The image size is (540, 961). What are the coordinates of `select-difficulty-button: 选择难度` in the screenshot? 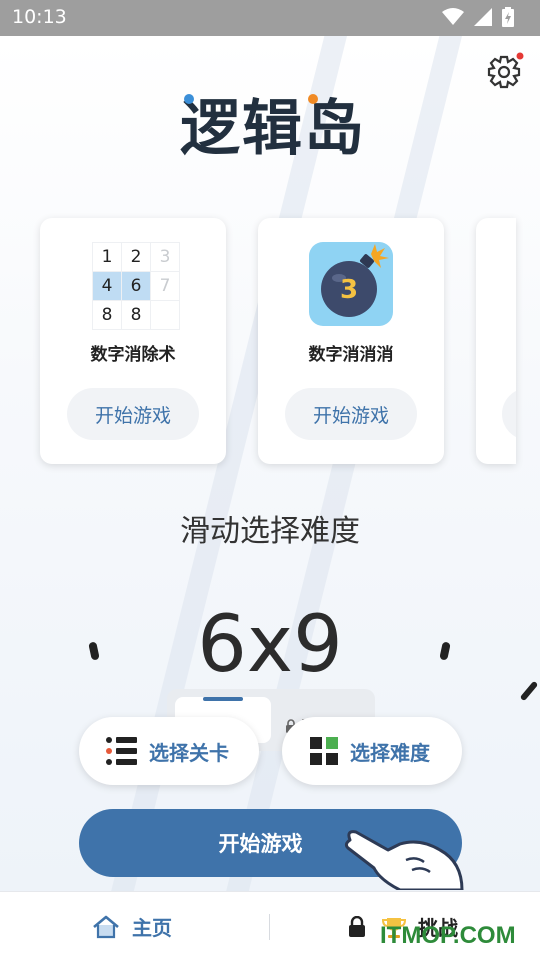 It's located at (372, 751).